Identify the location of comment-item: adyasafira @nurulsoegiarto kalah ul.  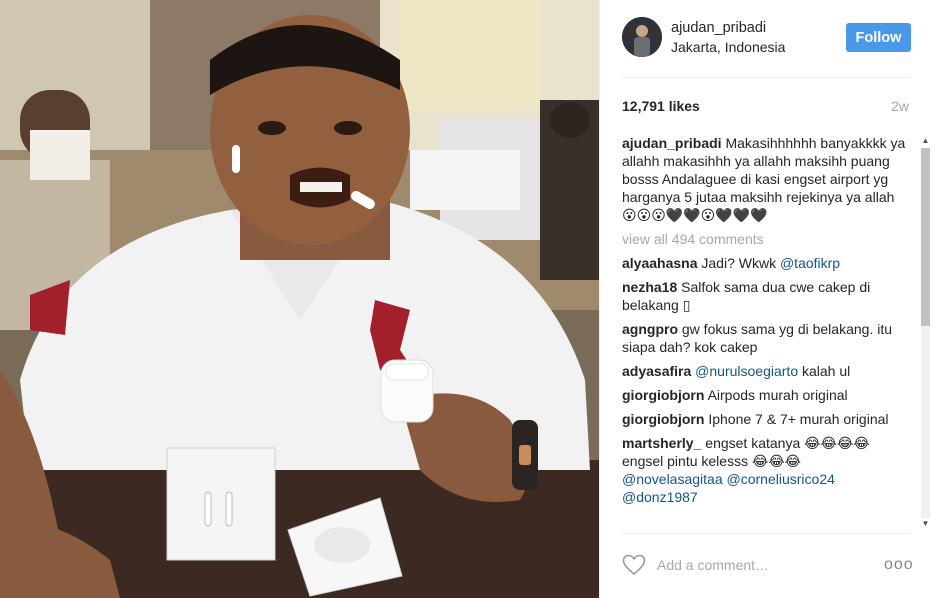
(767, 371).